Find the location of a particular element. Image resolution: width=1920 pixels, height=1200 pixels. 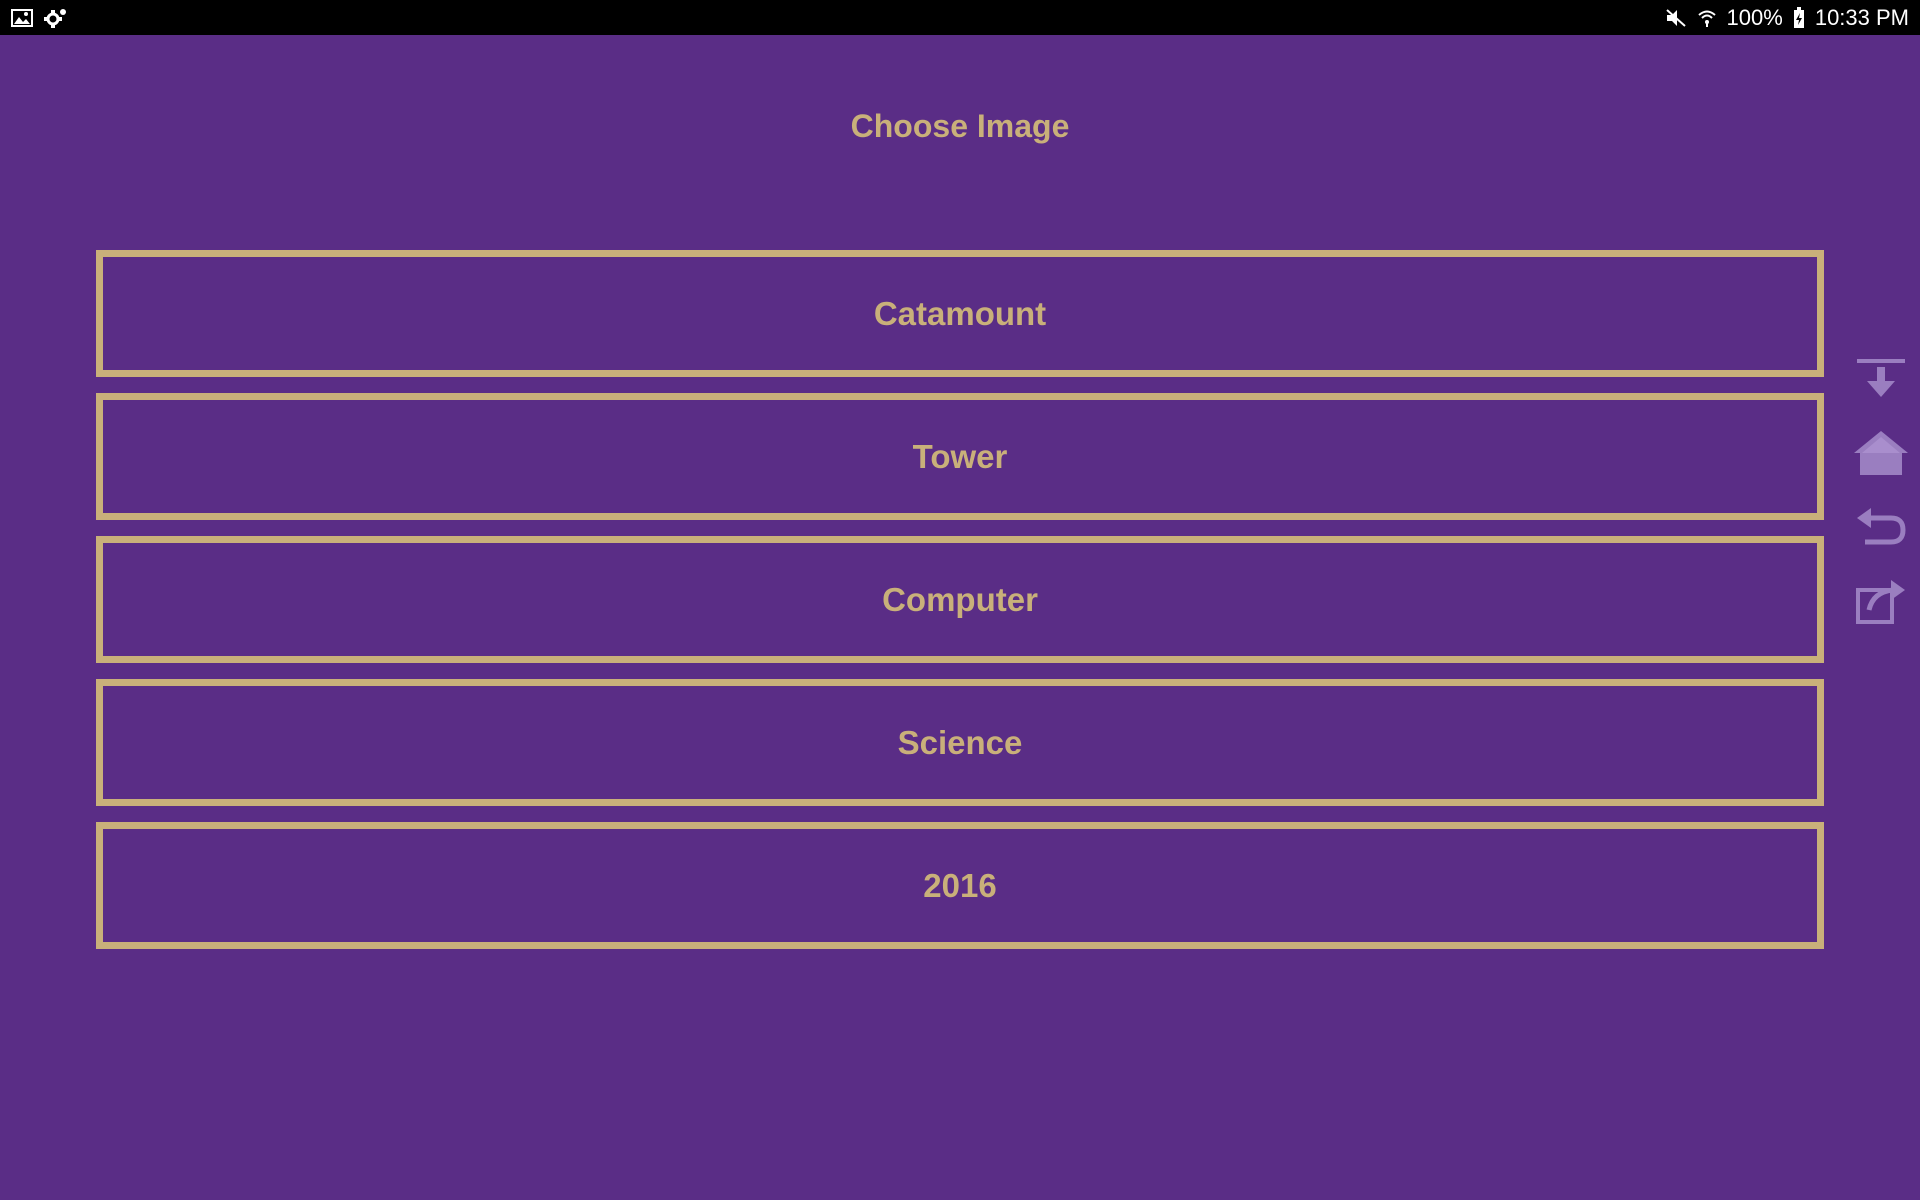

option-science-button: Science is located at coordinates (960, 742).